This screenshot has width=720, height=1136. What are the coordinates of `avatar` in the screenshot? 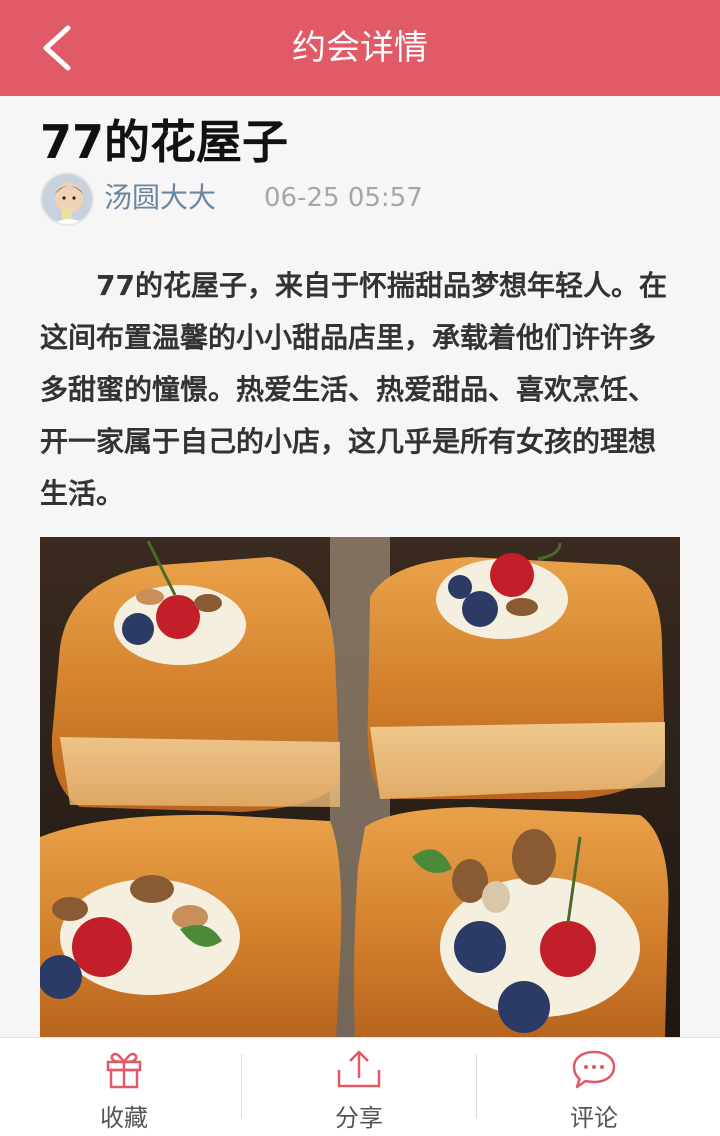 It's located at (67, 199).